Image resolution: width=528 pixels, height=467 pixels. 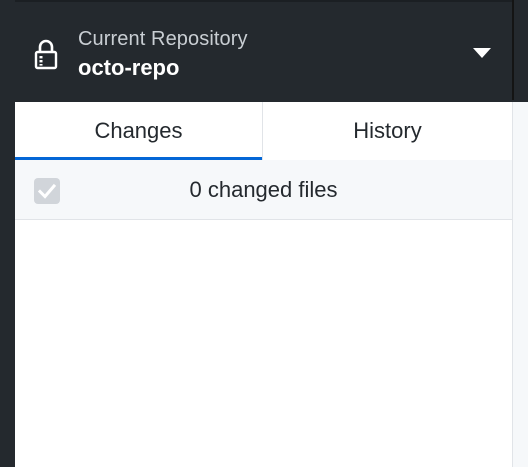 What do you see at coordinates (482, 53) in the screenshot?
I see `caret-down-icon` at bounding box center [482, 53].